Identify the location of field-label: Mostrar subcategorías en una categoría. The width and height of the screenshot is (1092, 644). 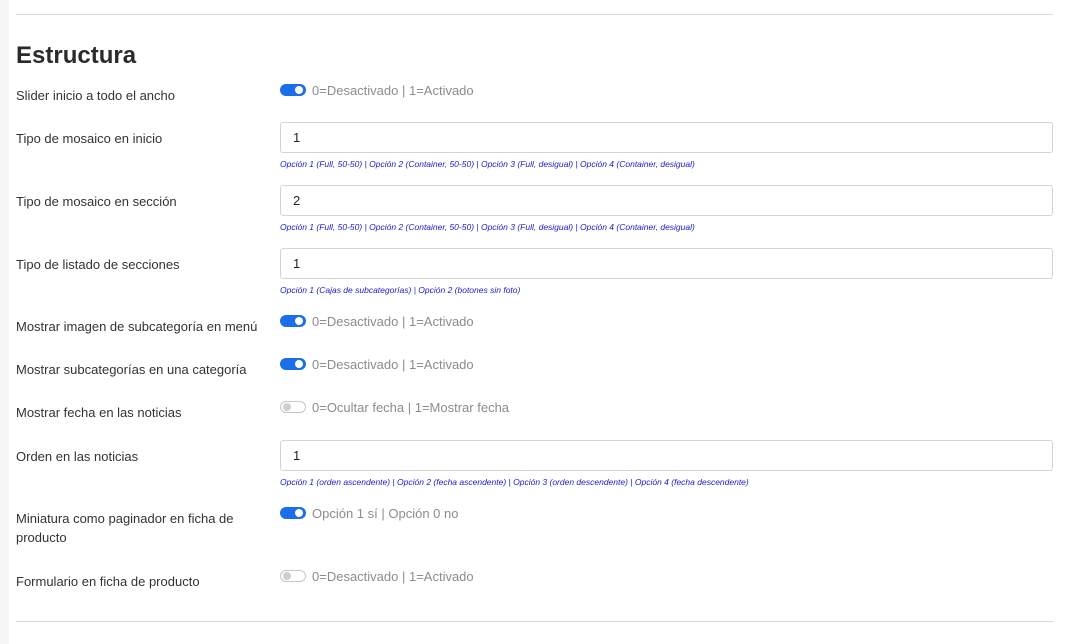
(131, 369).